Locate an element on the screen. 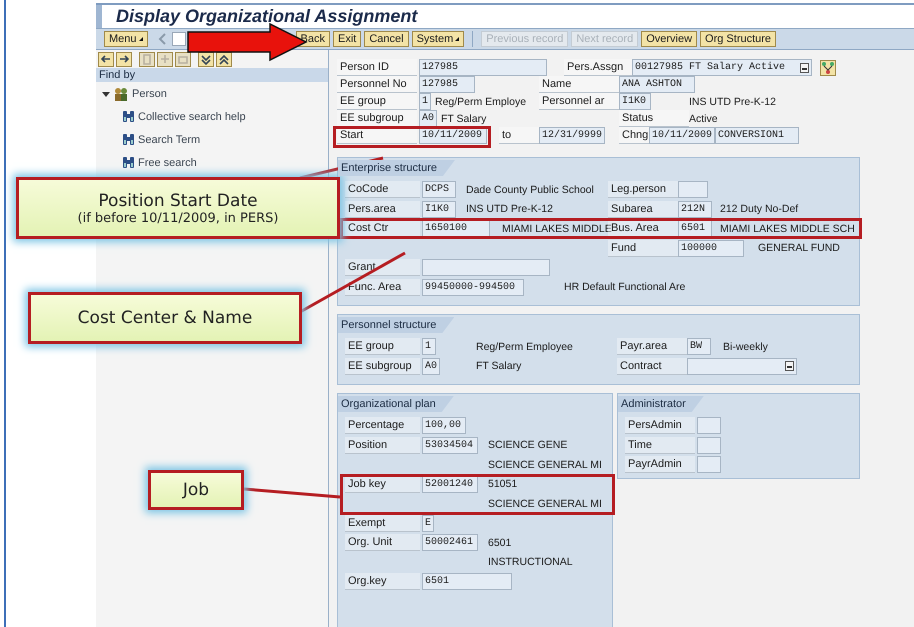  field-text: SCIENCE GENE is located at coordinates (528, 445).